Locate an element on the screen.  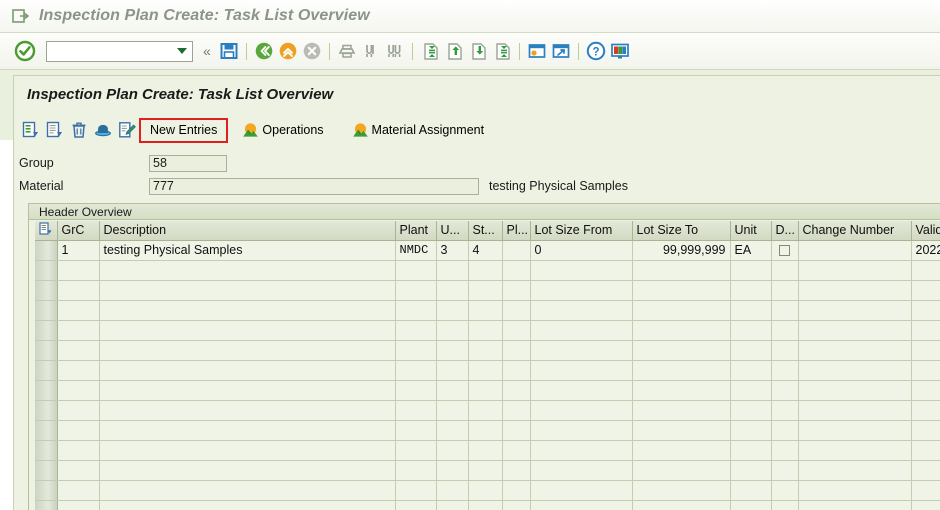
cell-change-number is located at coordinates (855, 250).